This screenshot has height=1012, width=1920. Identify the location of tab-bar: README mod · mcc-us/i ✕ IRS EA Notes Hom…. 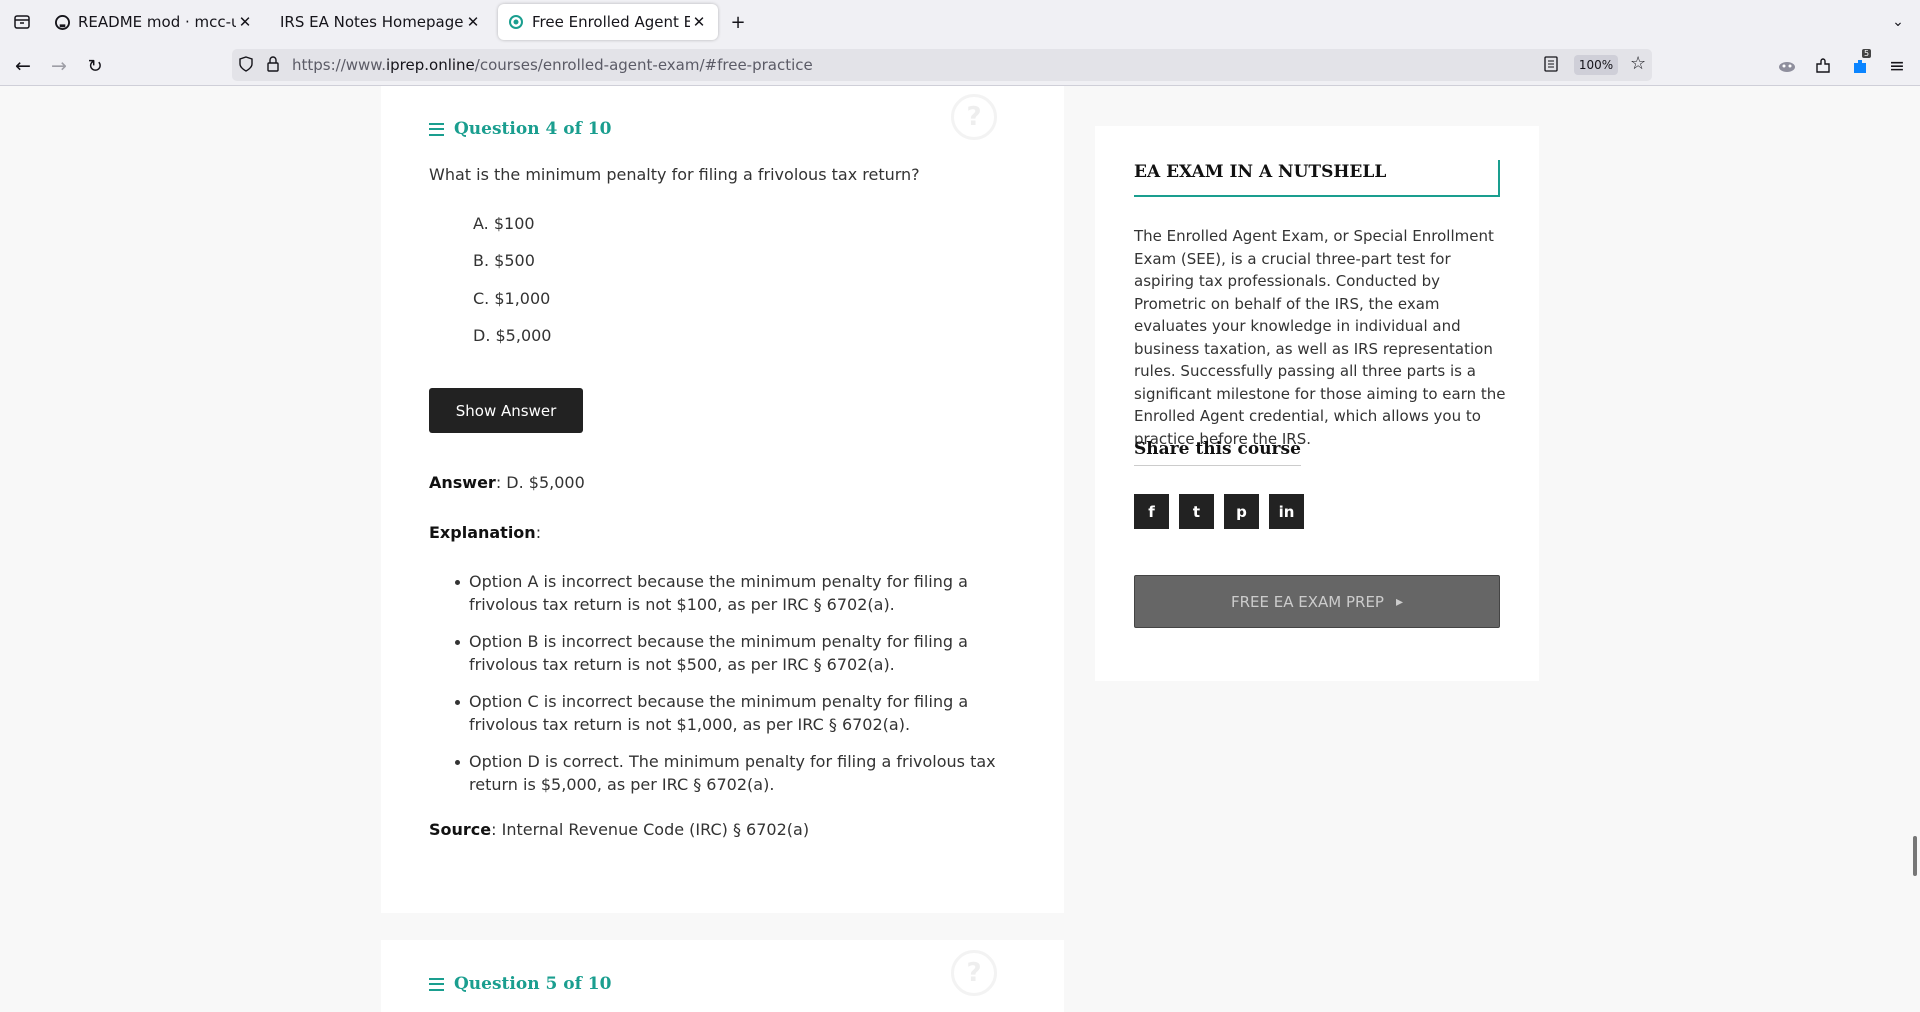
(960, 22).